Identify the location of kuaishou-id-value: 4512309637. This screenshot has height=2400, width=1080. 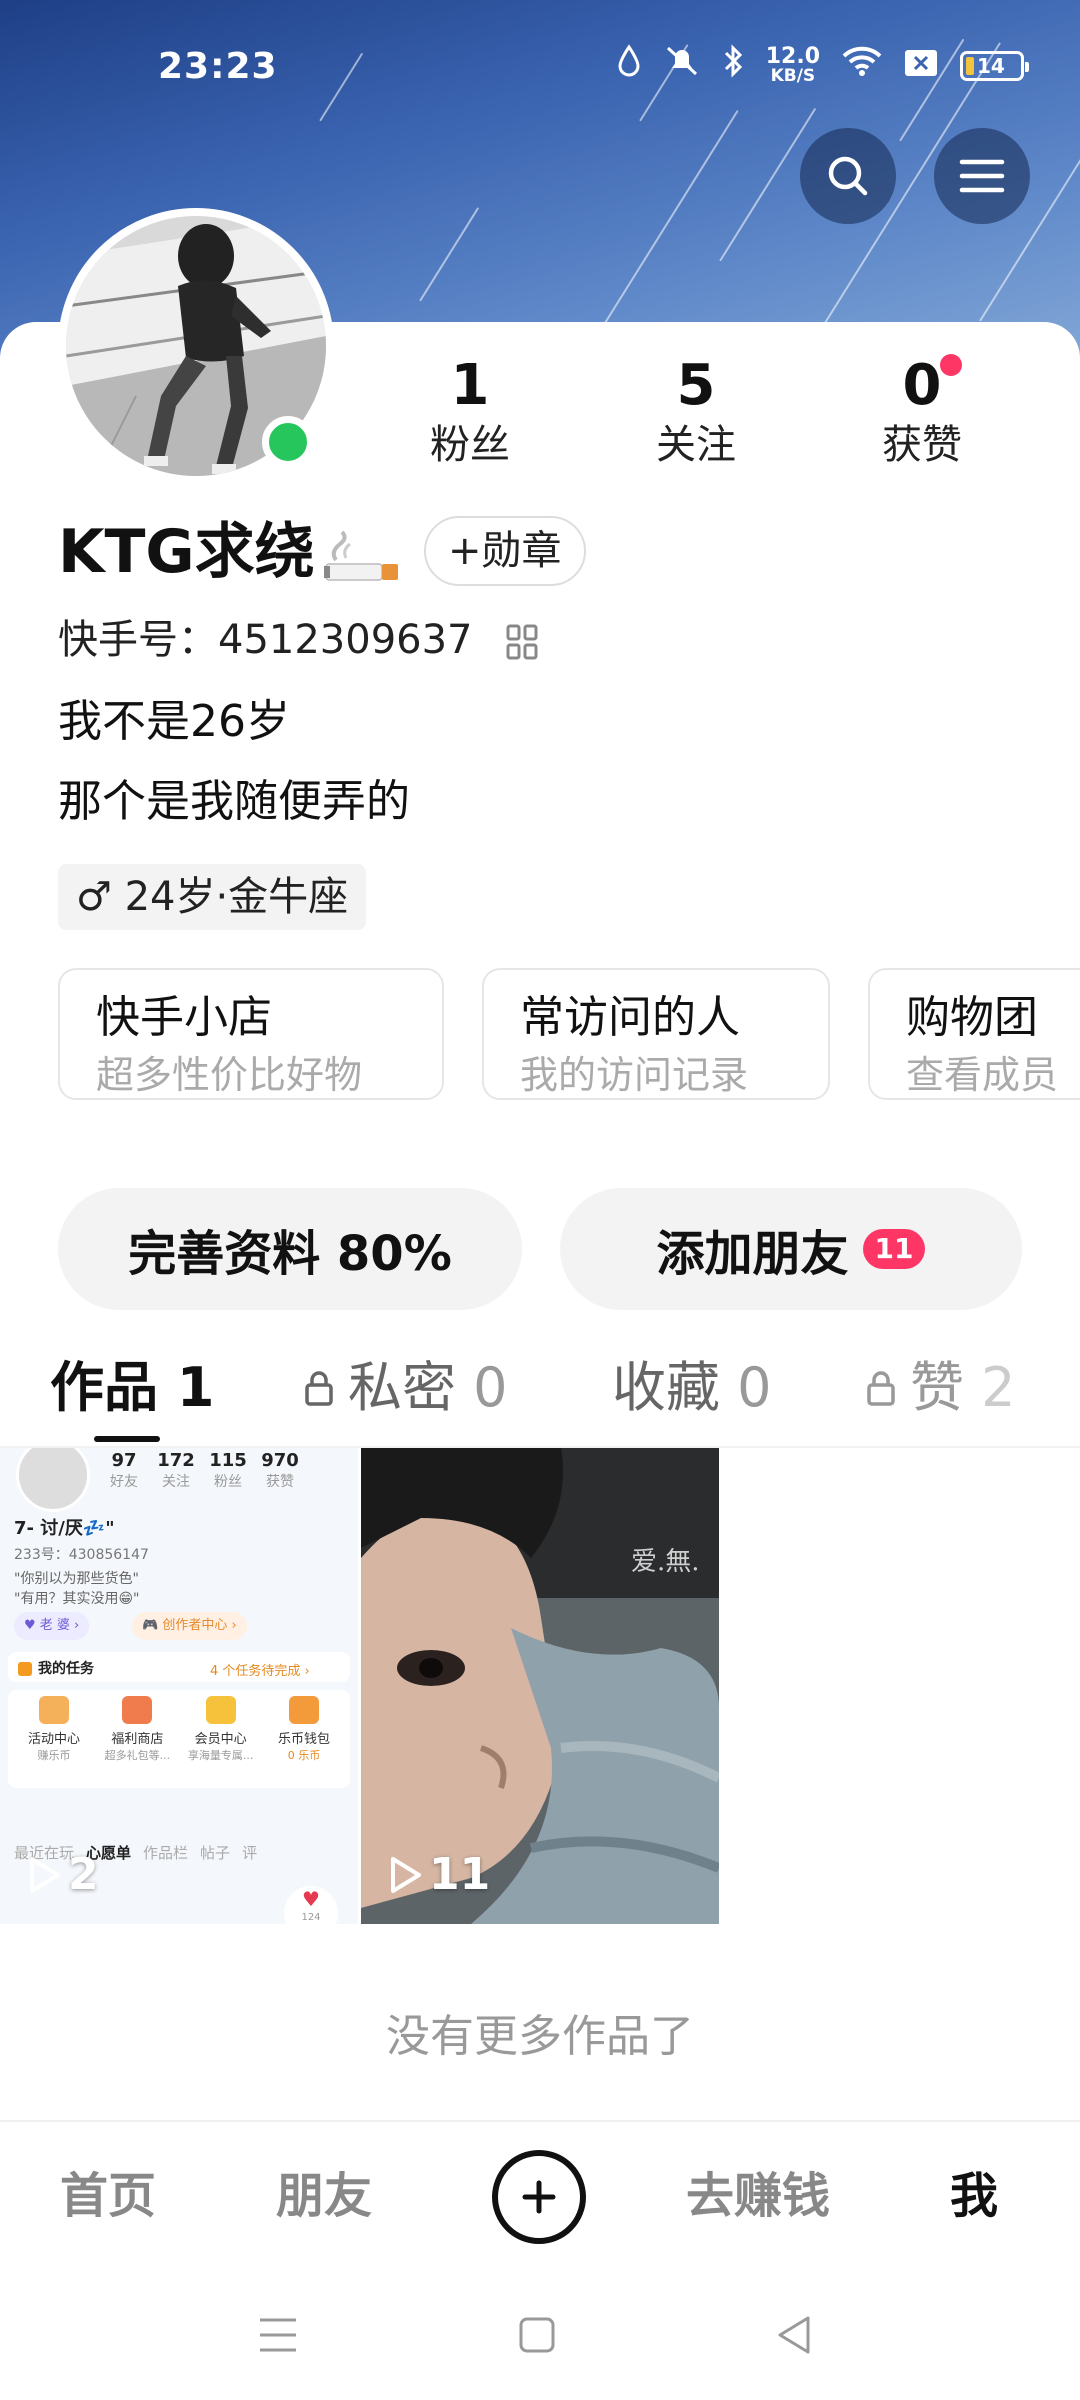
(345, 640).